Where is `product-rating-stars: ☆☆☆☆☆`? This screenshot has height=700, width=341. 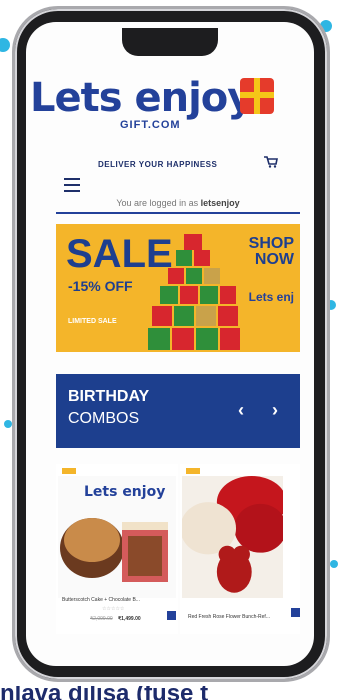 product-rating-stars: ☆☆☆☆☆ is located at coordinates (113, 609).